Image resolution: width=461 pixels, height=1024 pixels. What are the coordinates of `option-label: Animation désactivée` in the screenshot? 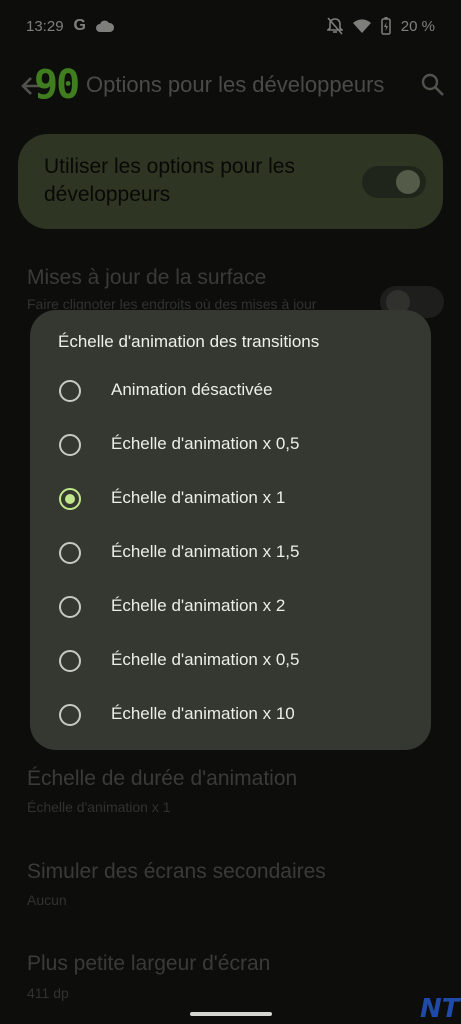 It's located at (192, 389).